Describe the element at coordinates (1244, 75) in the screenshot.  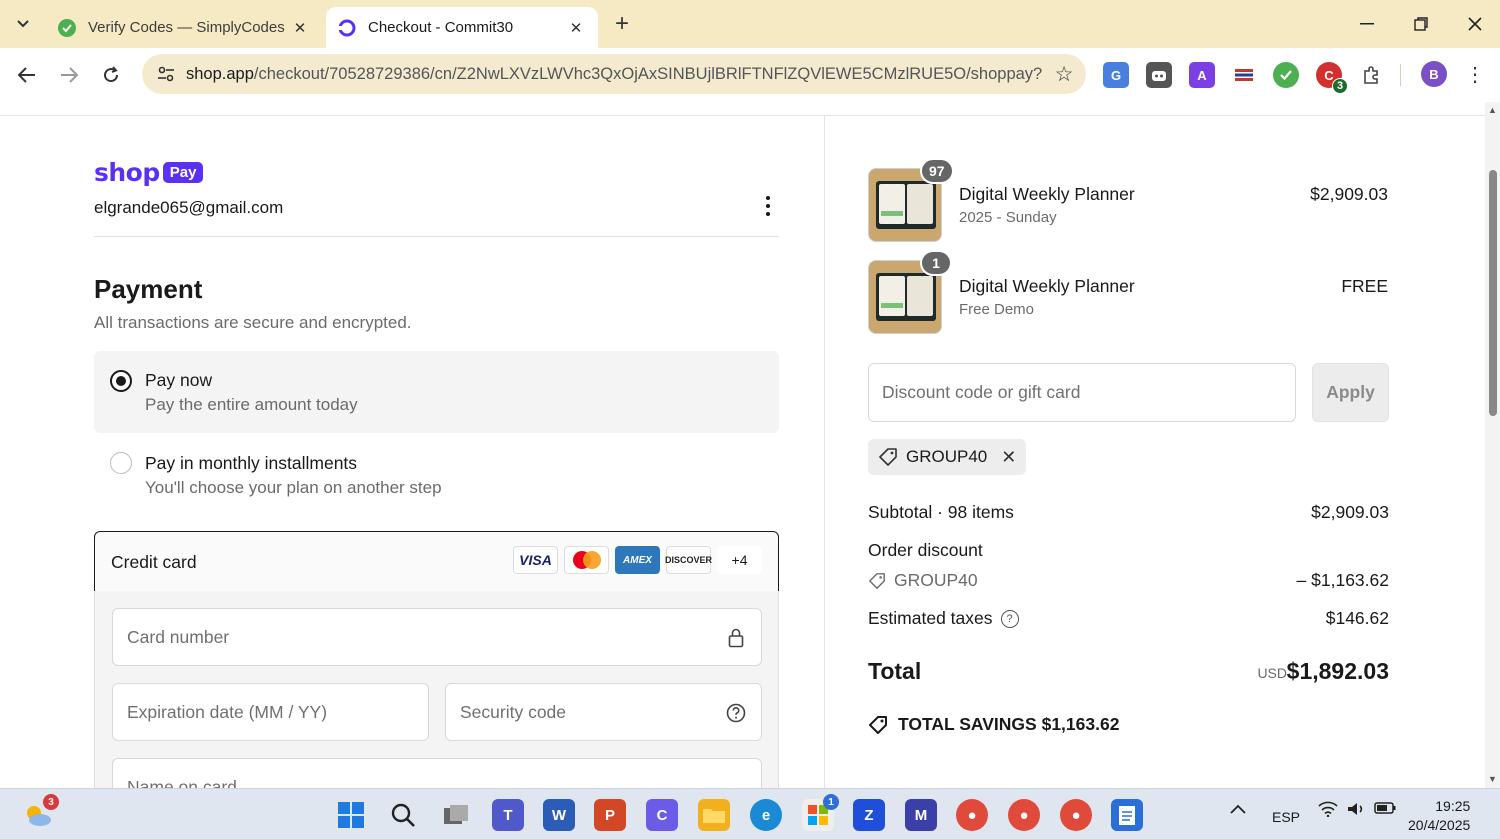
I see `flag-icon` at that location.